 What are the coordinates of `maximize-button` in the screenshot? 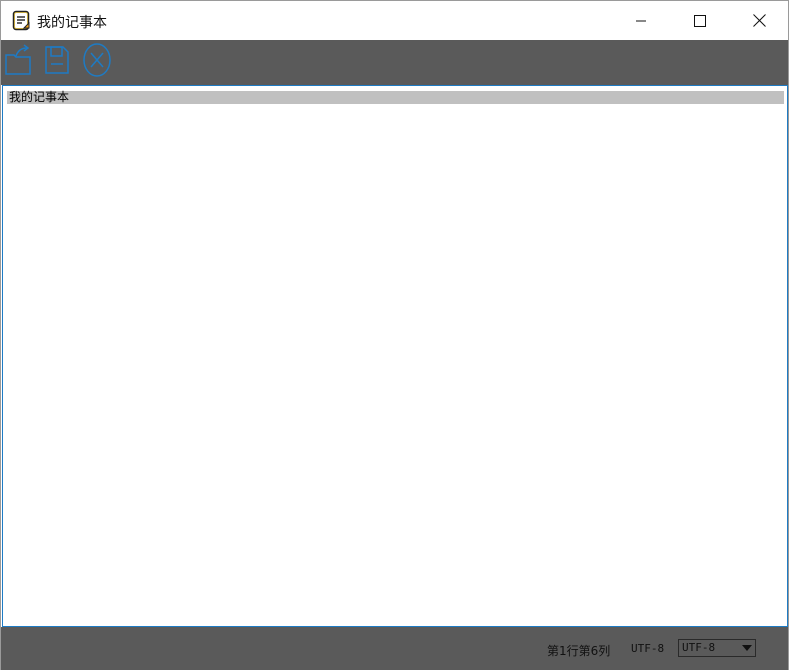 It's located at (700, 20).